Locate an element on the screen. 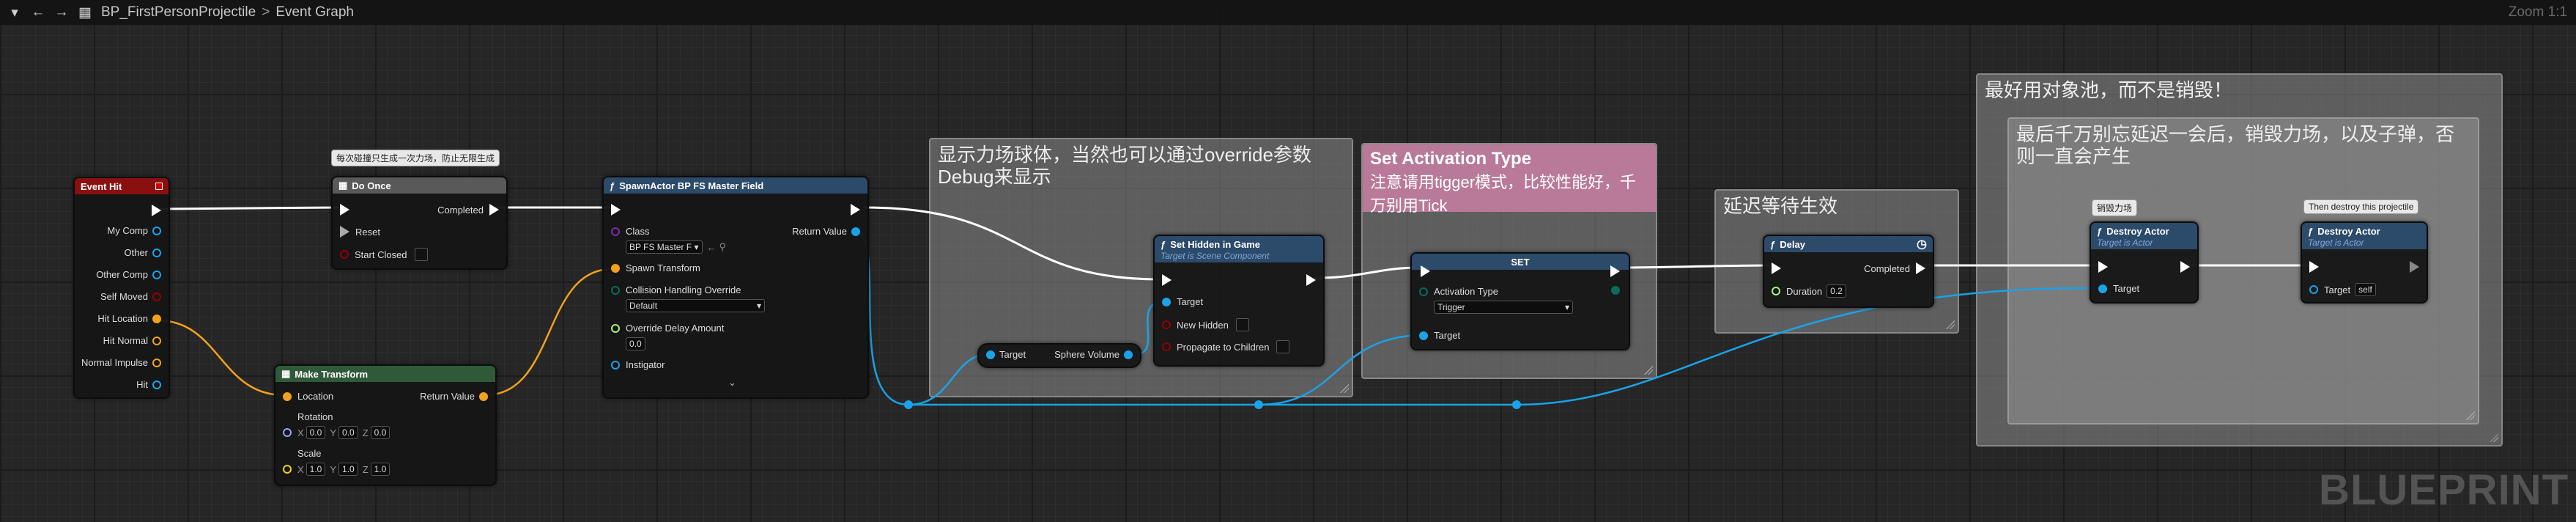 The width and height of the screenshot is (2576, 522). rotation-z-field: 0.0 is located at coordinates (380, 432).